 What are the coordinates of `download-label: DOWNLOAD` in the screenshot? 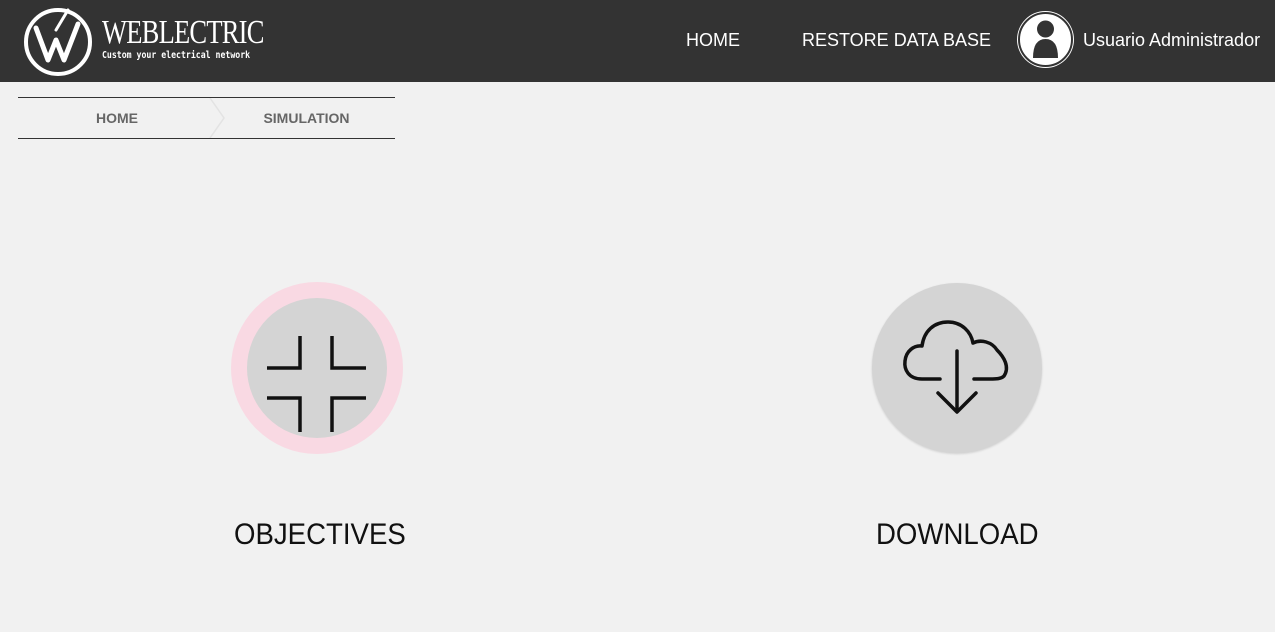 It's located at (957, 535).